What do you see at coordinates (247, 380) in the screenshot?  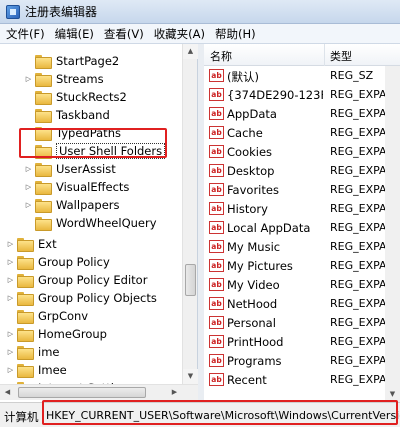 I see `value-name: Recent` at bounding box center [247, 380].